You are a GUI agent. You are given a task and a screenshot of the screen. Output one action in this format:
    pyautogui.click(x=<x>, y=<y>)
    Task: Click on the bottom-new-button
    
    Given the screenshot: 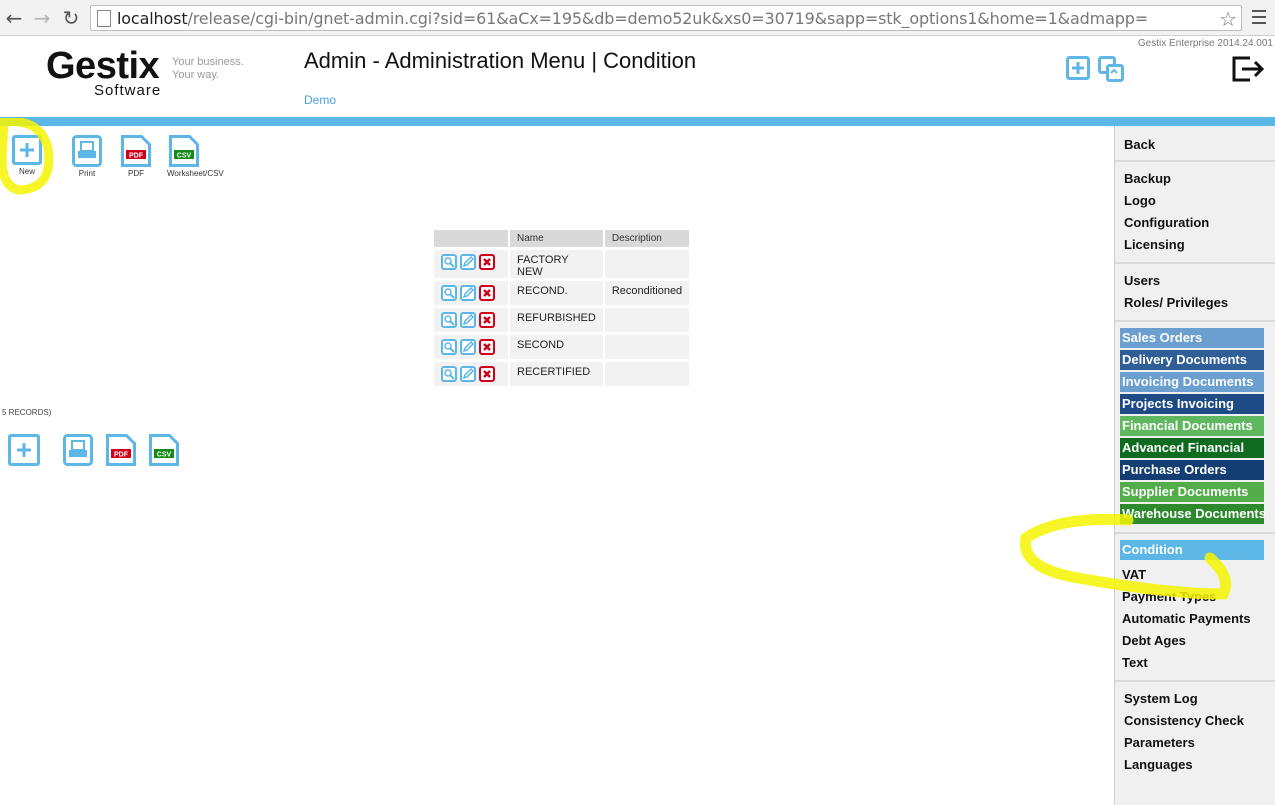 What is the action you would take?
    pyautogui.click(x=24, y=450)
    